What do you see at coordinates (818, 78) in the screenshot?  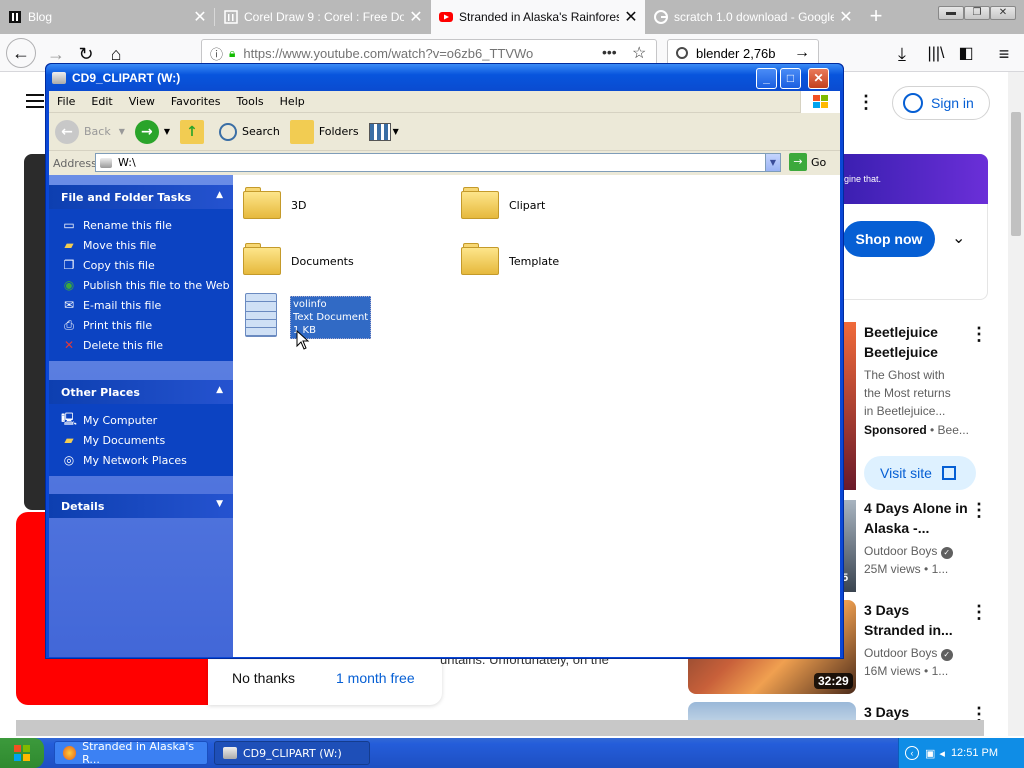 I see `close-button: ✕` at bounding box center [818, 78].